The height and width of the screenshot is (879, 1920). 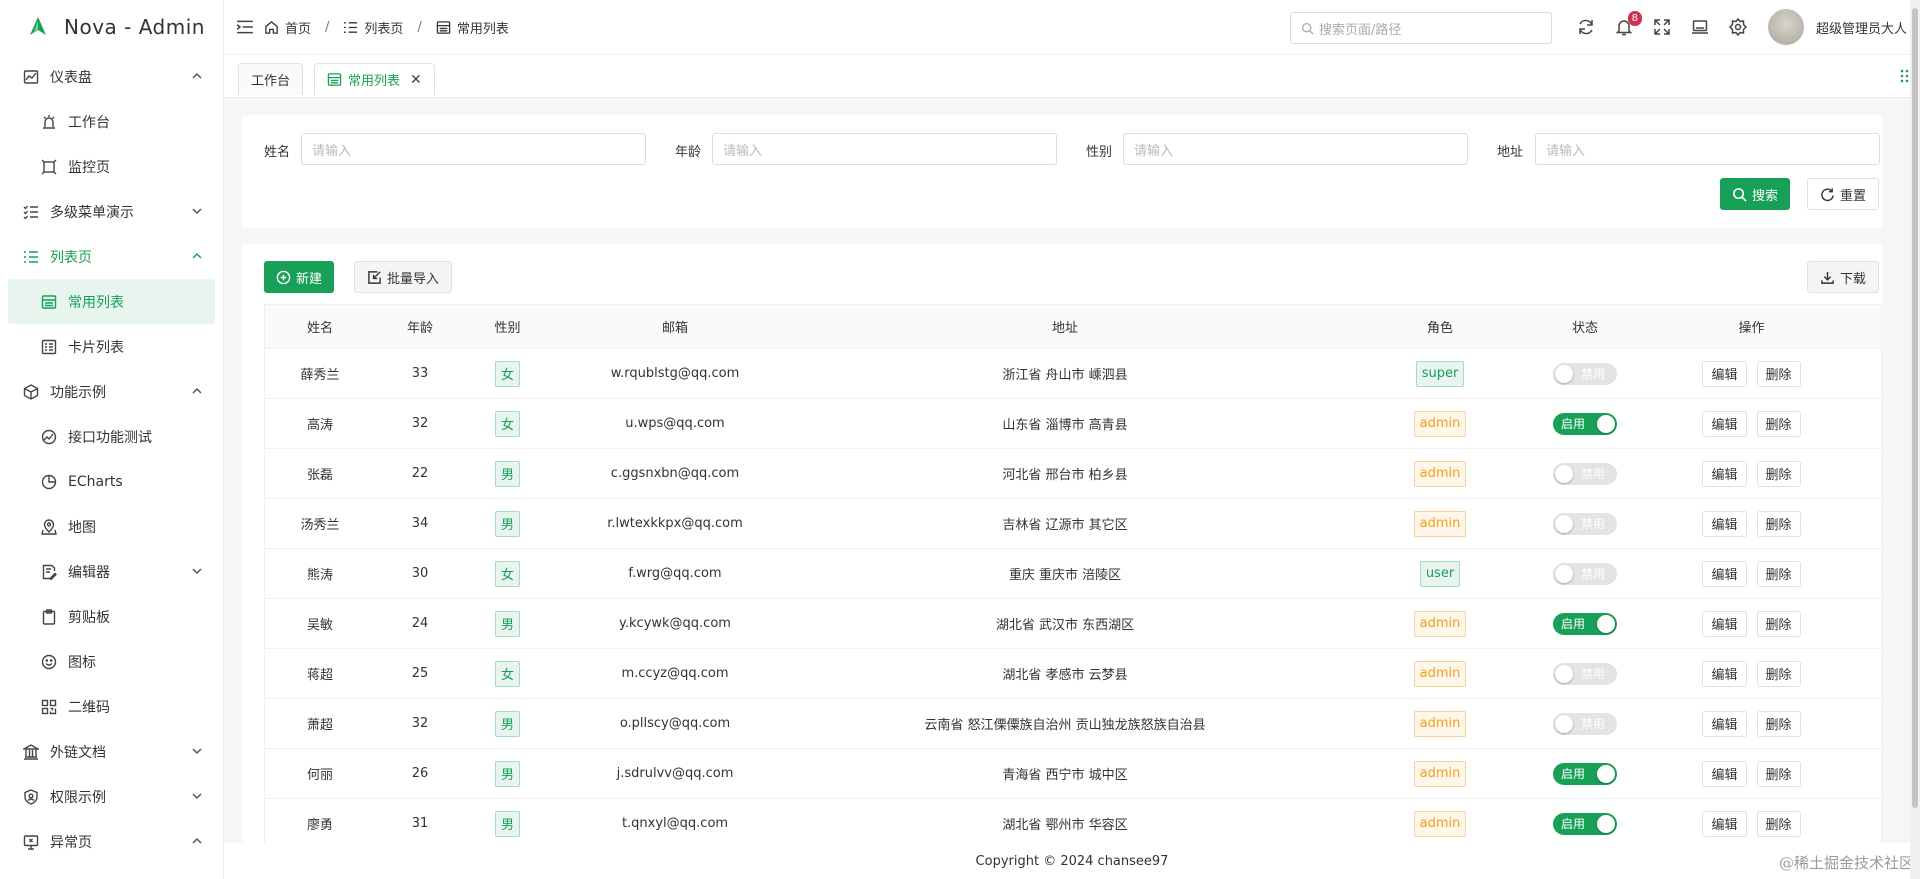 I want to click on cell-role: user, so click(x=1440, y=573).